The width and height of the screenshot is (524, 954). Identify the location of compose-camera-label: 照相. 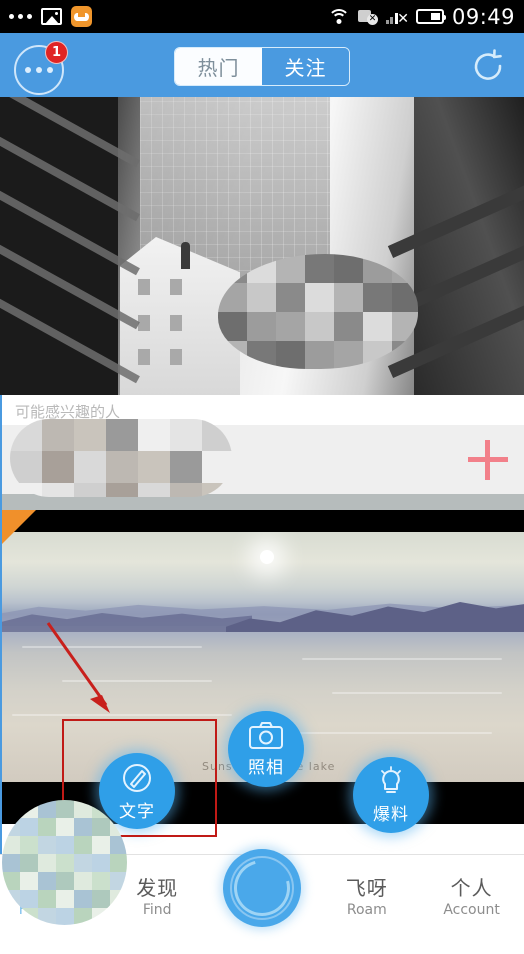
(266, 767).